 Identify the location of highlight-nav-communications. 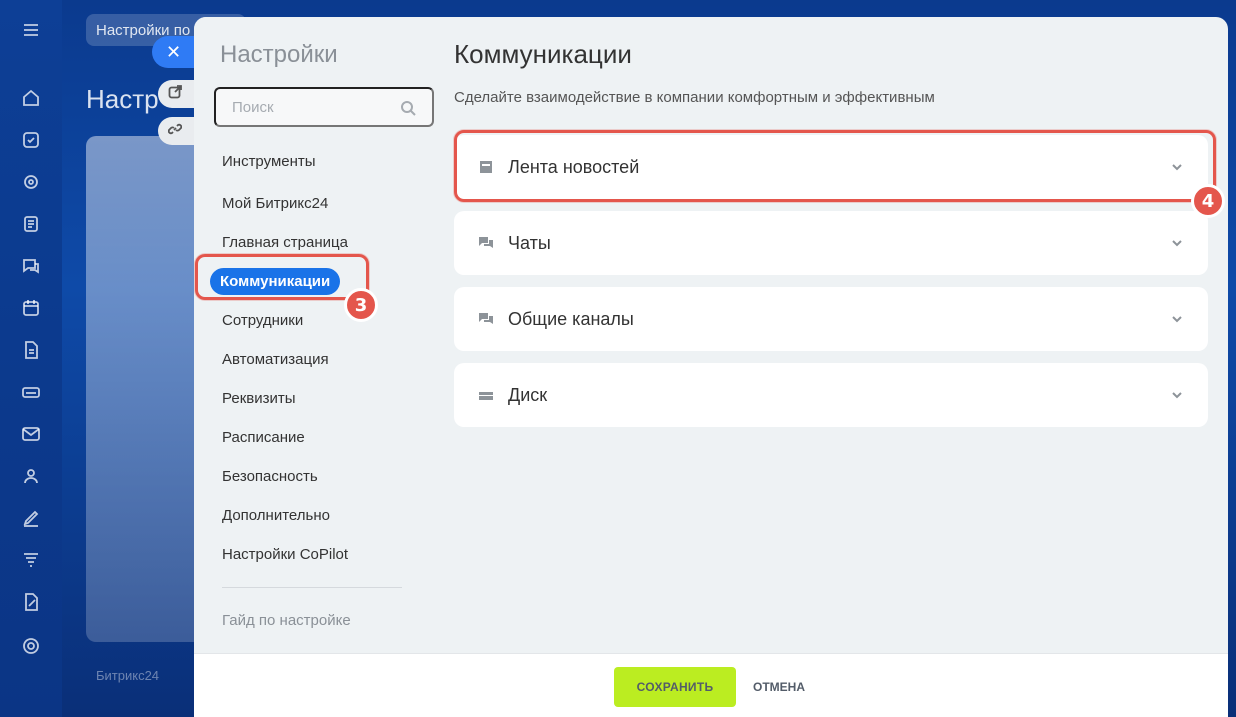
(282, 277).